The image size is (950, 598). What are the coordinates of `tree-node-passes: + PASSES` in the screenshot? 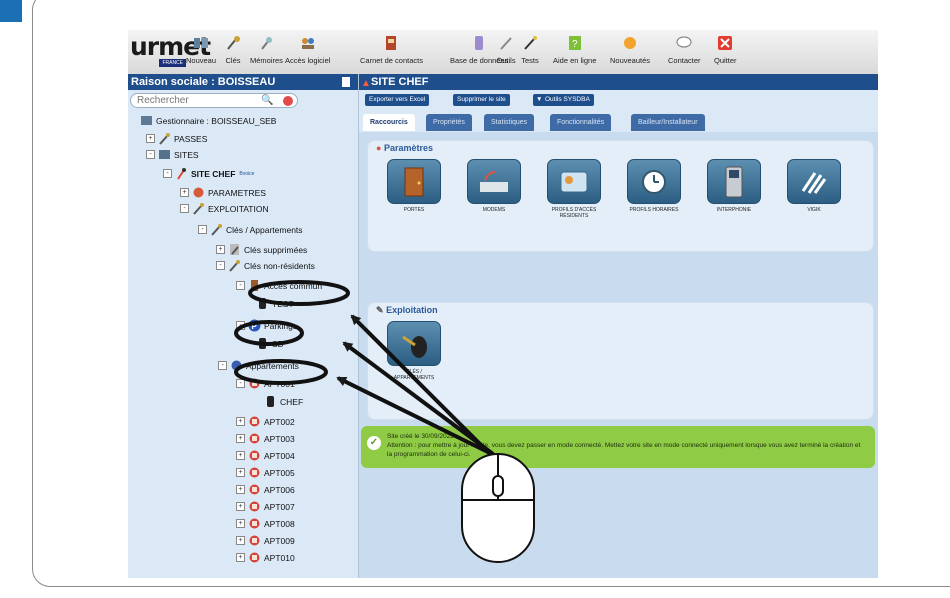 It's located at (176, 138).